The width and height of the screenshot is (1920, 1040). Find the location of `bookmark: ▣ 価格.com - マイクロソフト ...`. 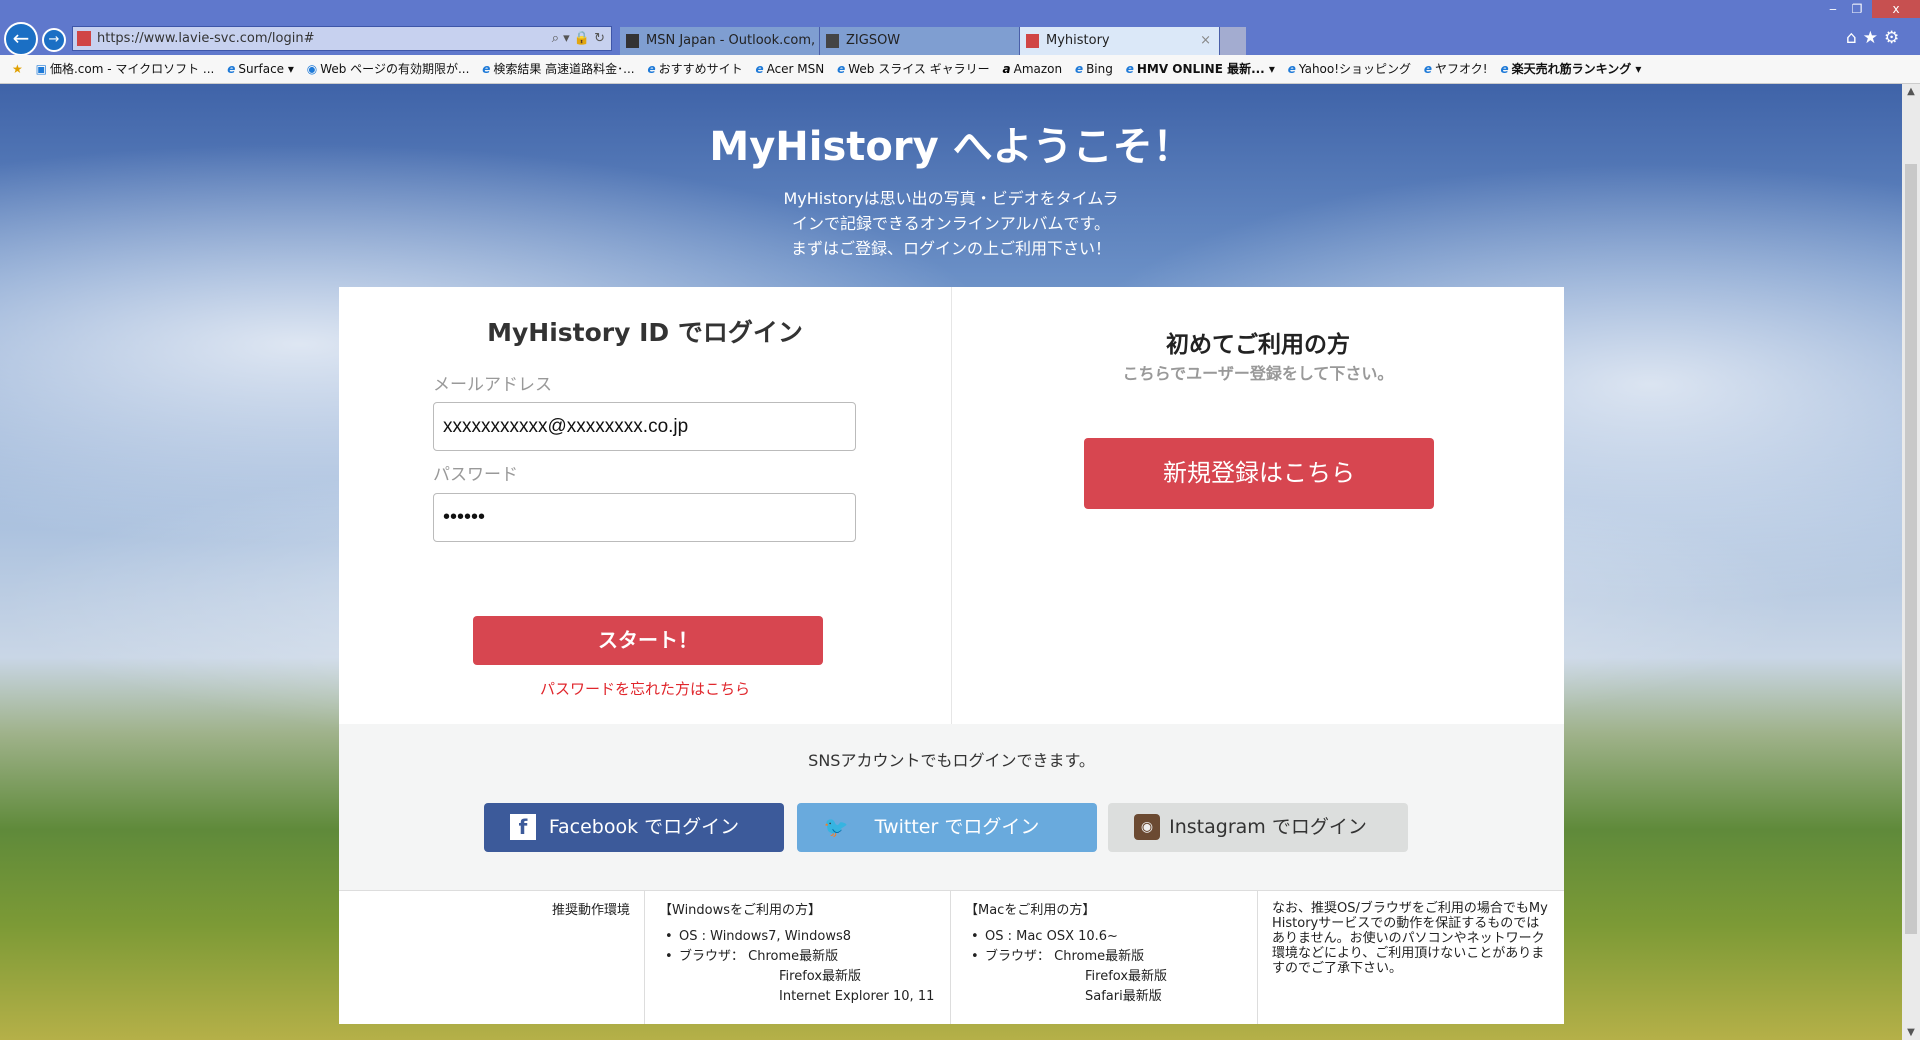

bookmark: ▣ 価格.com - マイクロソフト ... is located at coordinates (125, 69).